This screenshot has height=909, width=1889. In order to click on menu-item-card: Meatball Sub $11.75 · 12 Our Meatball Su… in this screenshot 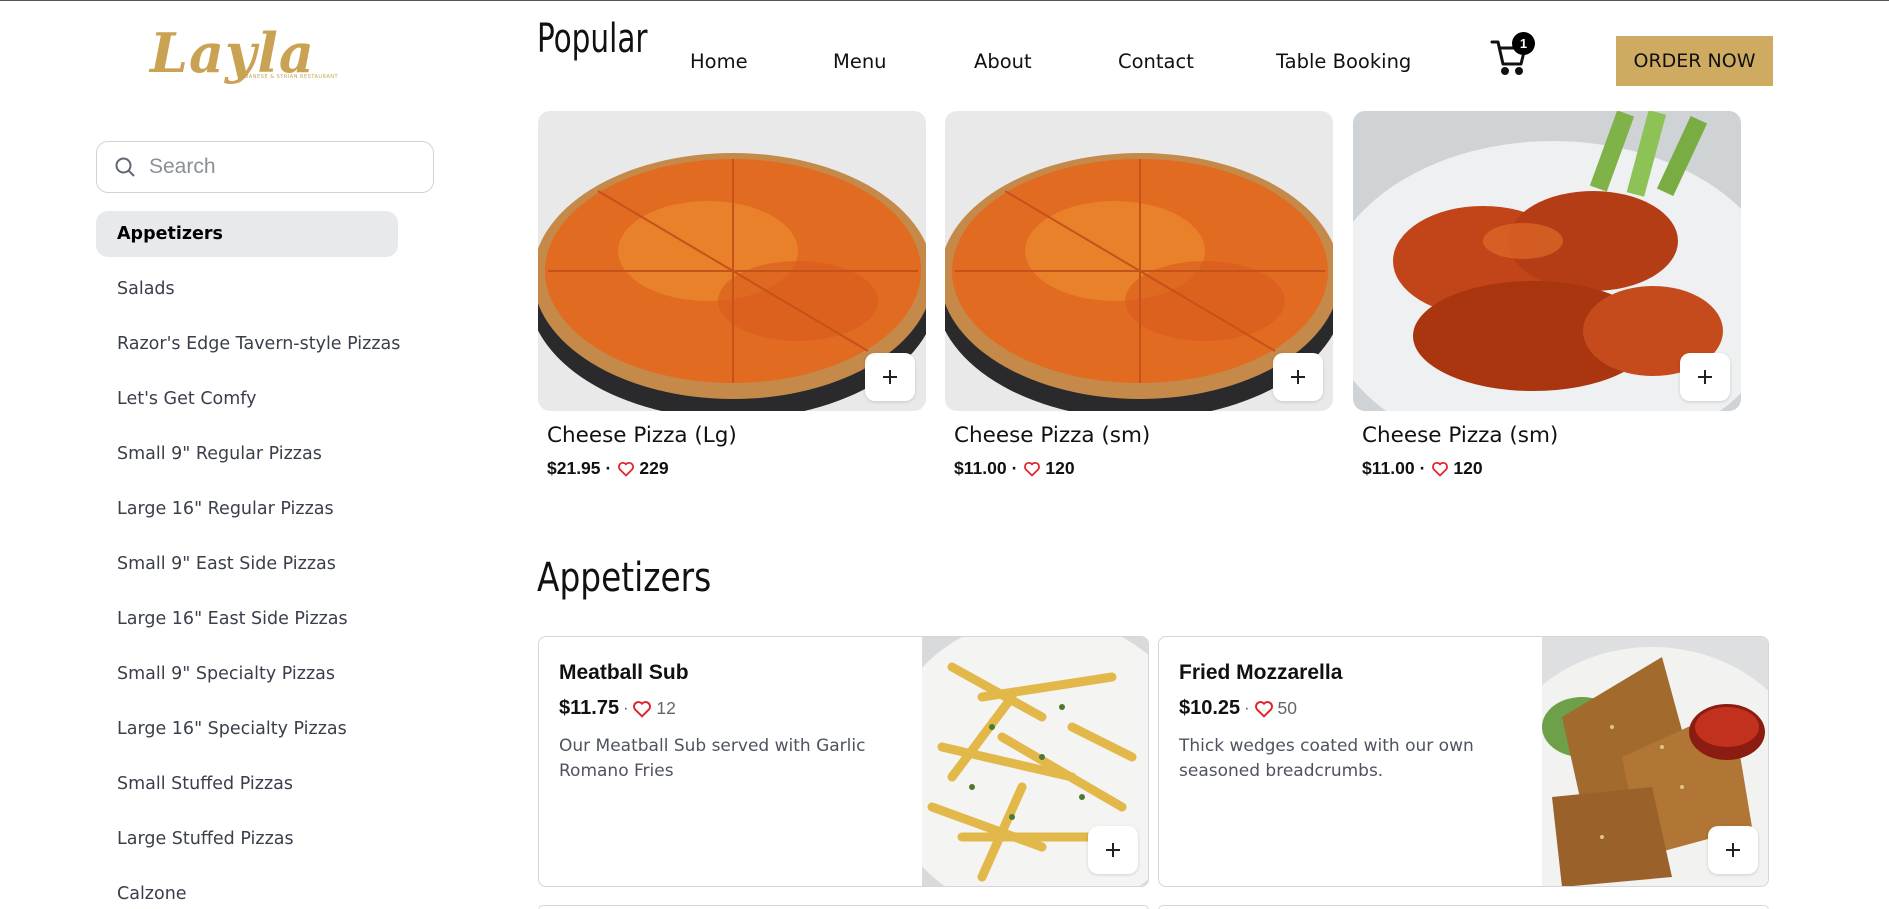, I will do `click(843, 761)`.